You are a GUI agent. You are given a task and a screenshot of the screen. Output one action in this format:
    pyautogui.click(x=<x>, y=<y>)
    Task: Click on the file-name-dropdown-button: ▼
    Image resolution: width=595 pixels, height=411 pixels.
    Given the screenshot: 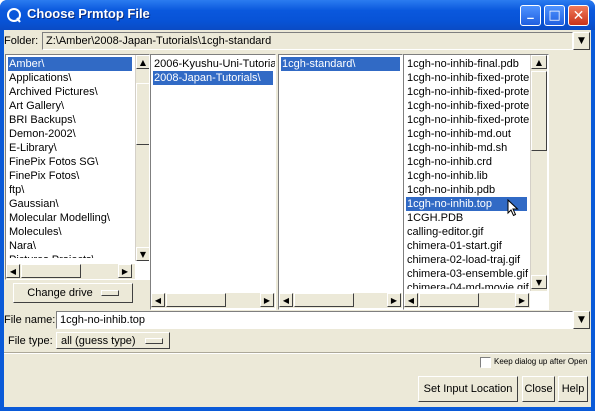 What is the action you would take?
    pyautogui.click(x=581, y=320)
    